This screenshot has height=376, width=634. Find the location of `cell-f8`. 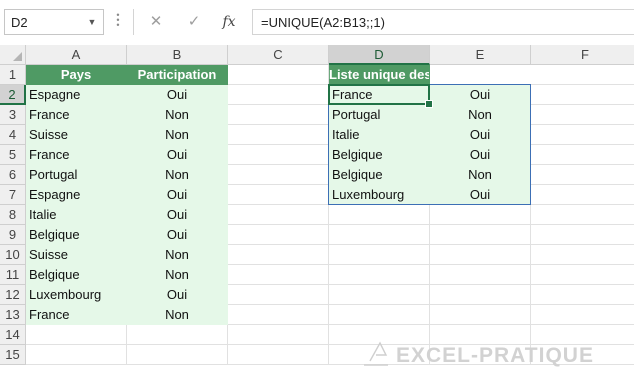

cell-f8 is located at coordinates (582, 215).